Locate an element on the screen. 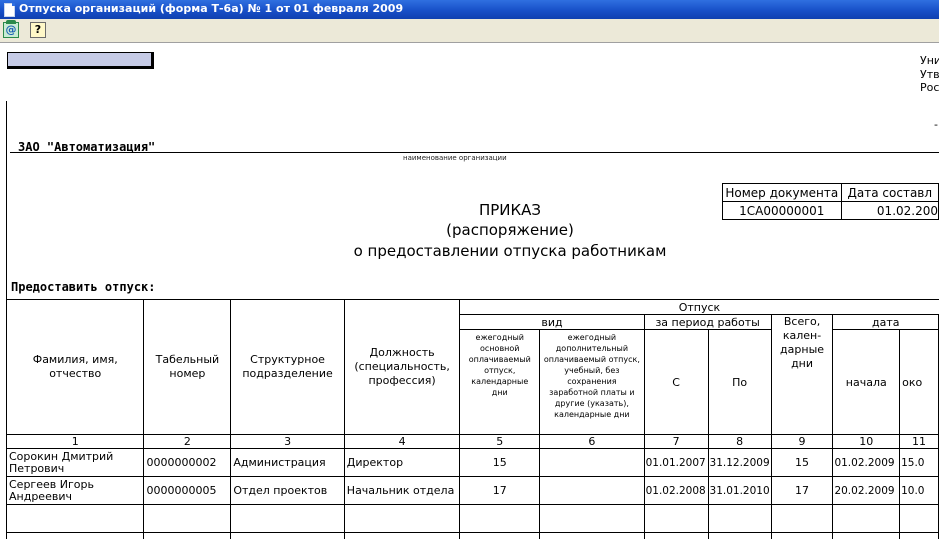  column-number: 2 is located at coordinates (187, 441).